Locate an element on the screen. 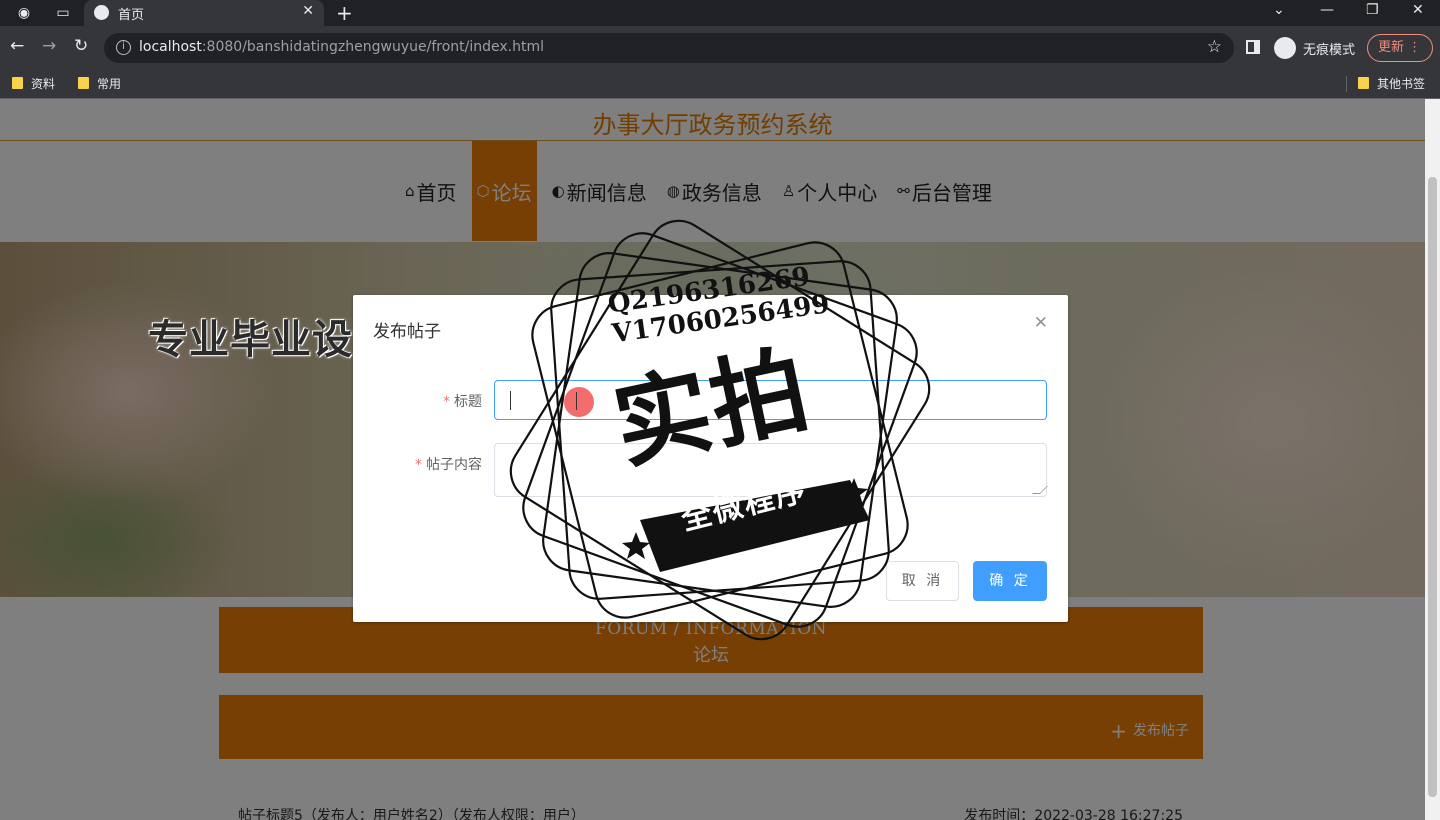  content-field-label: * 帖子内容 is located at coordinates (448, 465).